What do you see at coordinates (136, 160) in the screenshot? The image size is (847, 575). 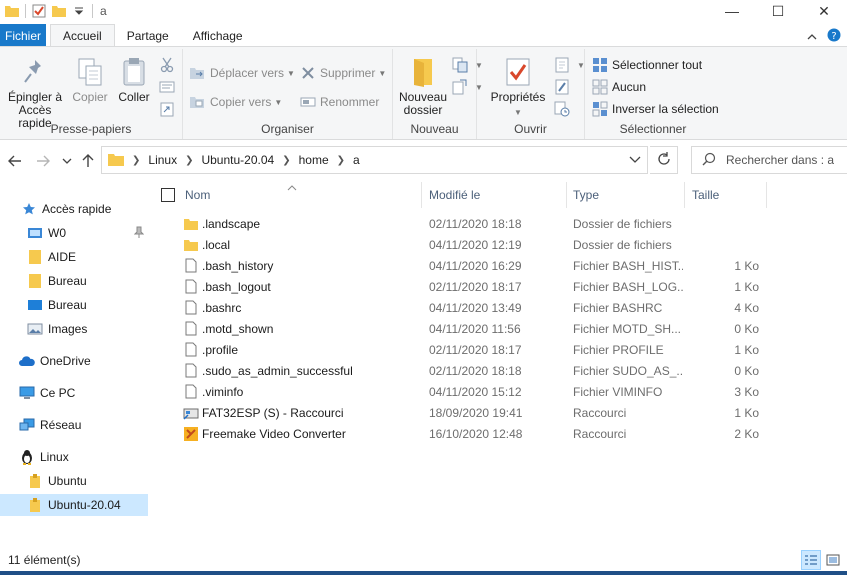 I see `chevron-right-icon: ❯` at bounding box center [136, 160].